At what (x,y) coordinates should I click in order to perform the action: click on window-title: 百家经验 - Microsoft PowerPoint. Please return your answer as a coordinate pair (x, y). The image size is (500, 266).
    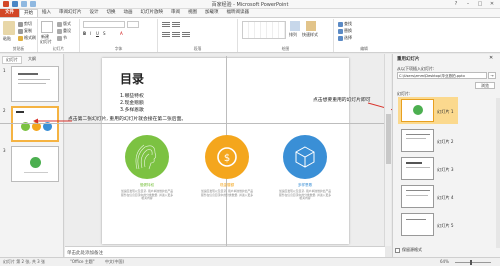
    Looking at the image, I should click on (250, 5).